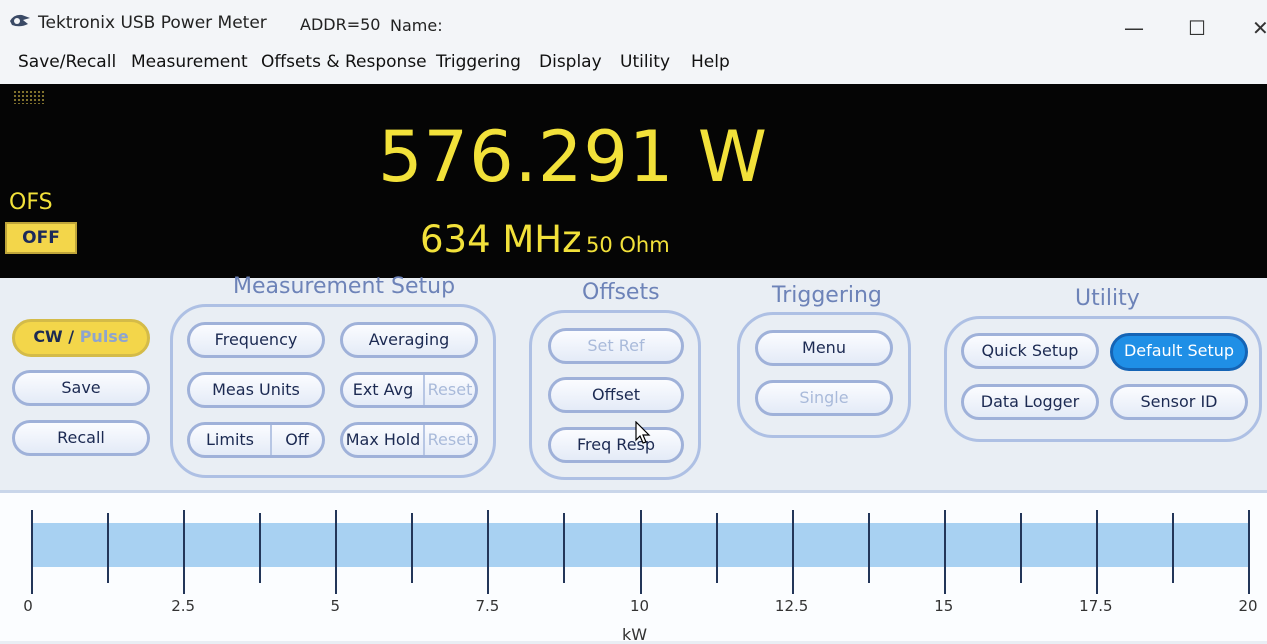 Image resolution: width=1267 pixels, height=644 pixels. Describe the element at coordinates (383, 390) in the screenshot. I see `ext-avg-button: Ext Avg` at that location.